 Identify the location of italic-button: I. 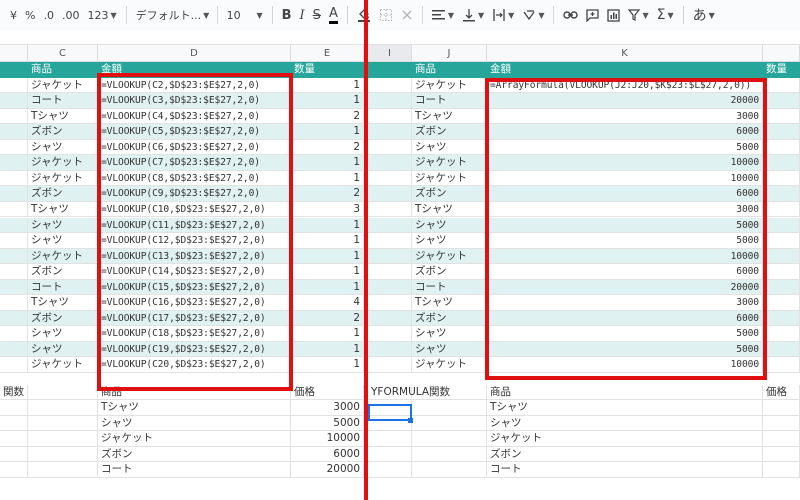
(302, 15).